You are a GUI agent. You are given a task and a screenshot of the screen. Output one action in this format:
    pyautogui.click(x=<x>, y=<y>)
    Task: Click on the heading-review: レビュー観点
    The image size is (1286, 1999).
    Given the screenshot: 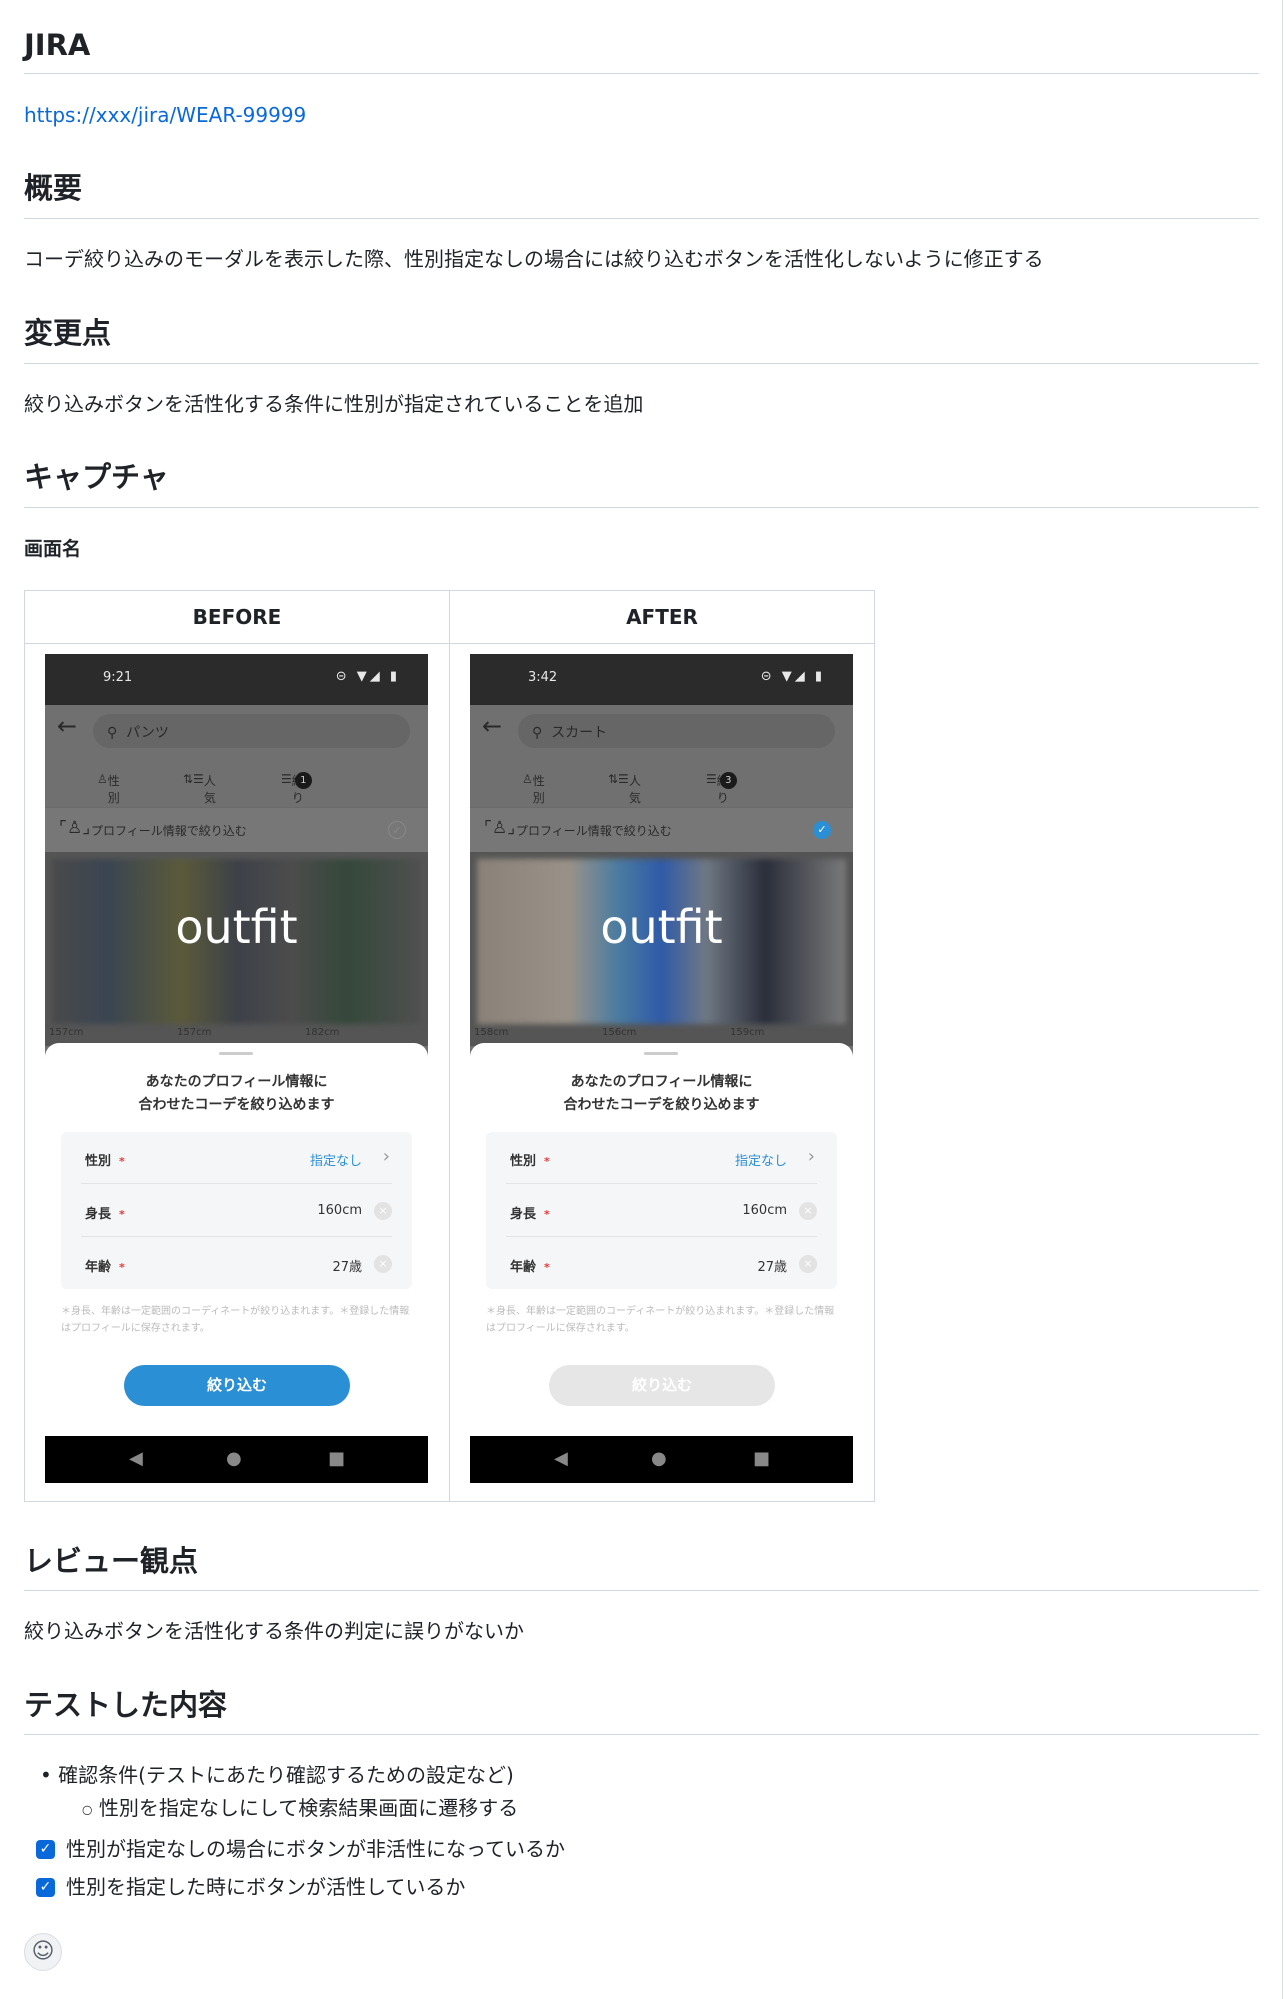 What is the action you would take?
    pyautogui.click(x=111, y=1561)
    